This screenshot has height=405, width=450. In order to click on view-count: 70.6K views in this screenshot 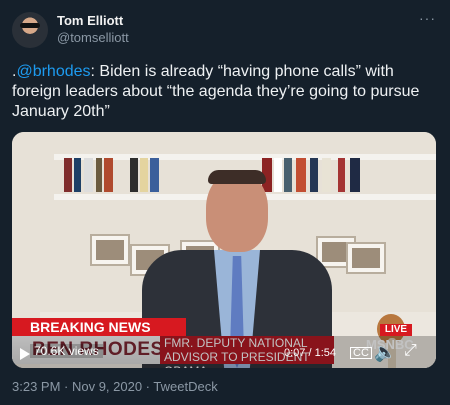, I will do `click(66, 351)`.